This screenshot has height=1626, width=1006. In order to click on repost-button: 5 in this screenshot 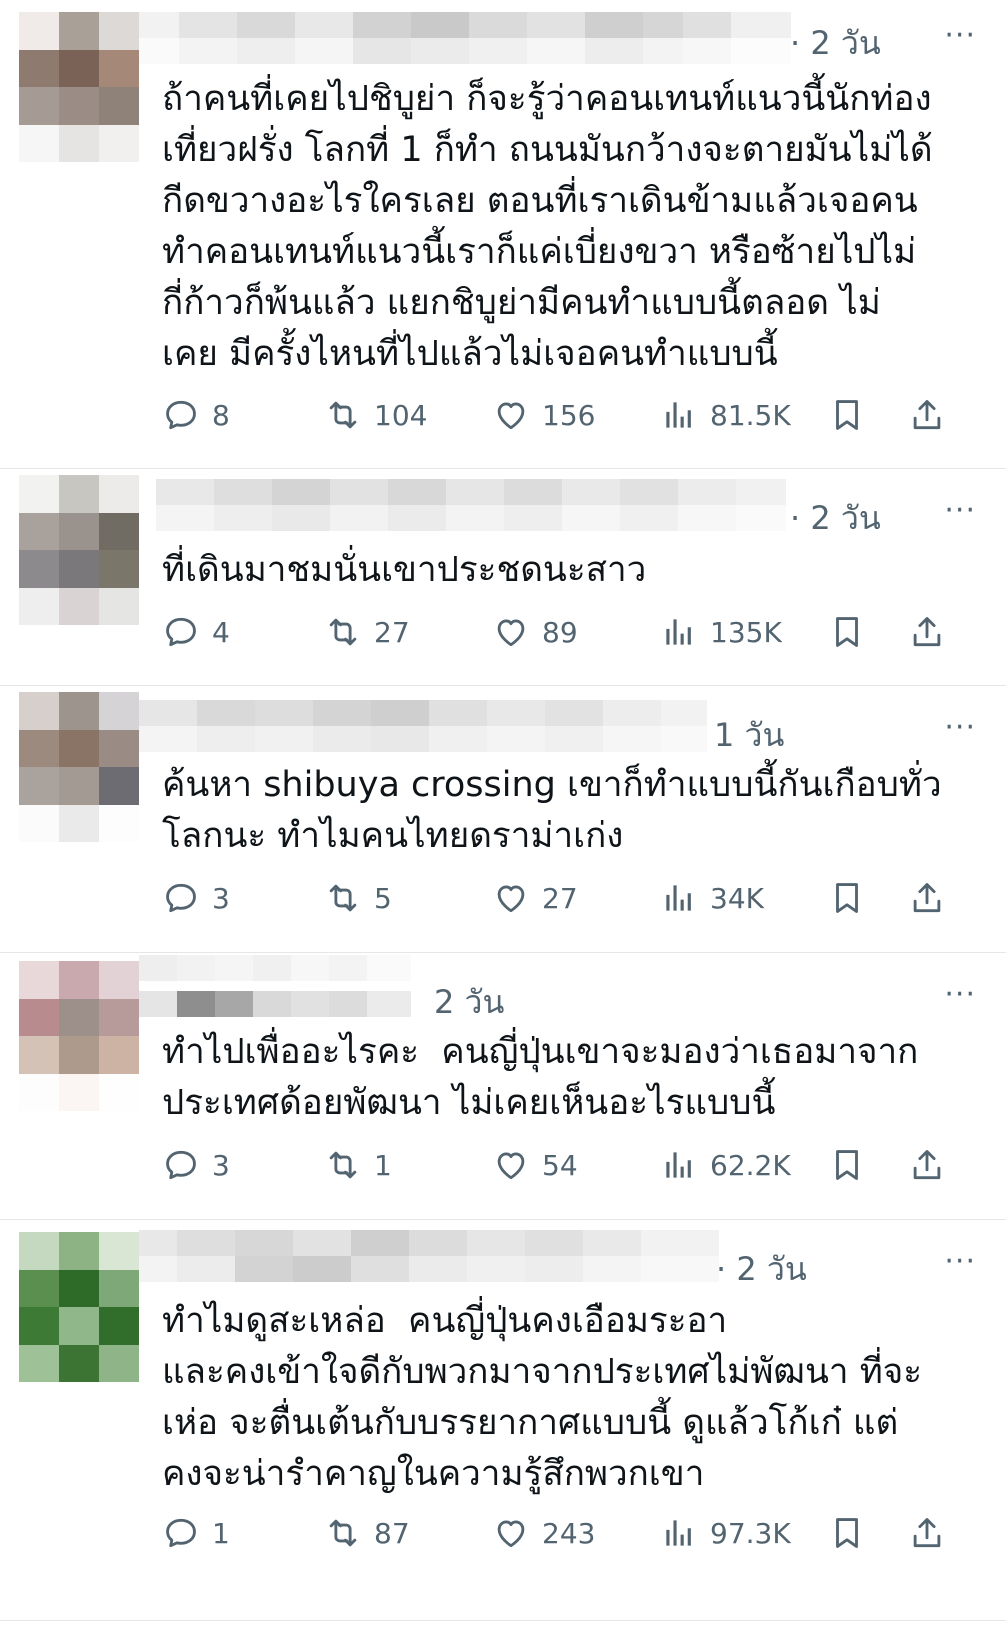, I will do `click(358, 898)`.